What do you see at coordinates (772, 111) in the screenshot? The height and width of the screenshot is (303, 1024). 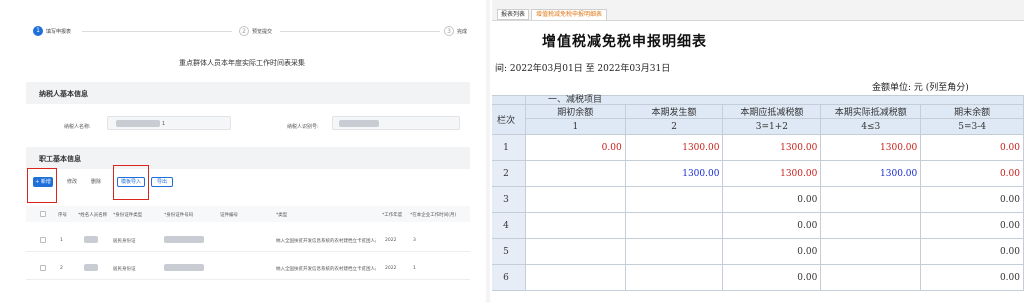 I see `column-header: 本期应抵减税额` at bounding box center [772, 111].